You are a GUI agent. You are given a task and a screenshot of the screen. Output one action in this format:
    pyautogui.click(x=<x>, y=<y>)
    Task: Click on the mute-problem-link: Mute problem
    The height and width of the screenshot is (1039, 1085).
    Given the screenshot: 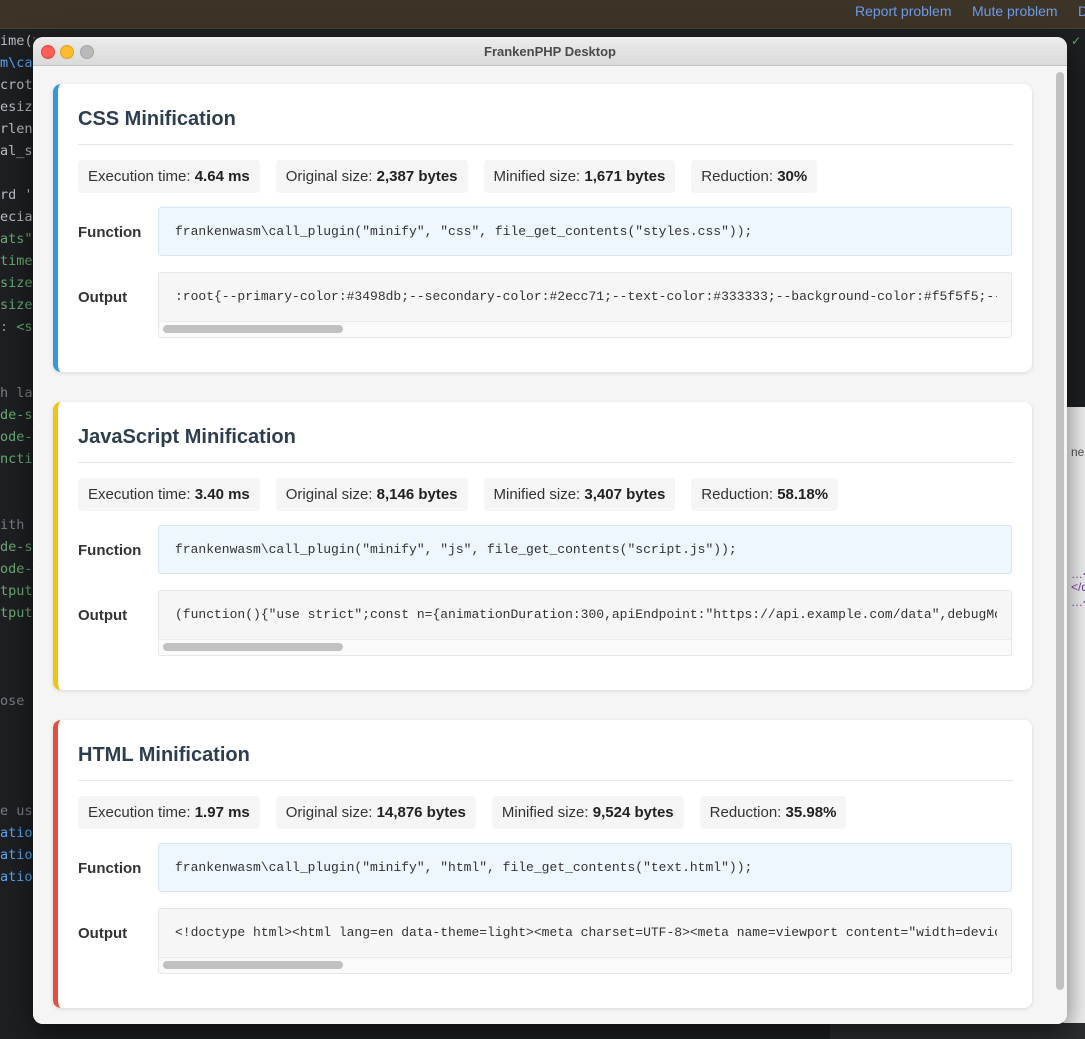 What is the action you would take?
    pyautogui.click(x=1015, y=11)
    